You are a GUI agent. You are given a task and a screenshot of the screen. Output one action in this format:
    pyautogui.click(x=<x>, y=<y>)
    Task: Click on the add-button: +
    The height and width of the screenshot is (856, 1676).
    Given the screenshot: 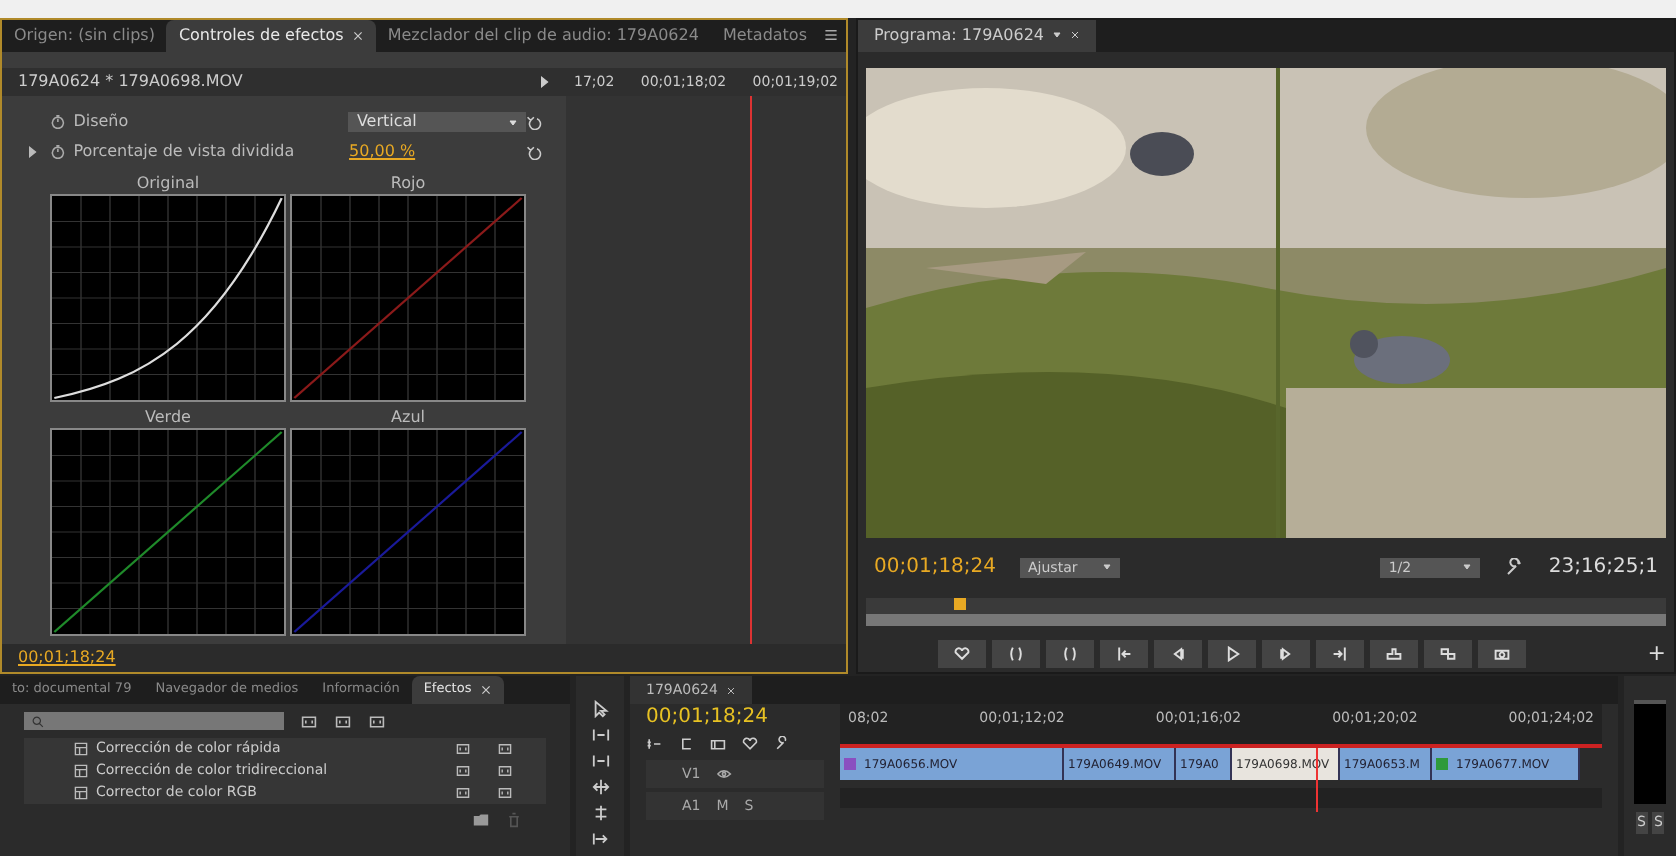 What is the action you would take?
    pyautogui.click(x=1656, y=654)
    